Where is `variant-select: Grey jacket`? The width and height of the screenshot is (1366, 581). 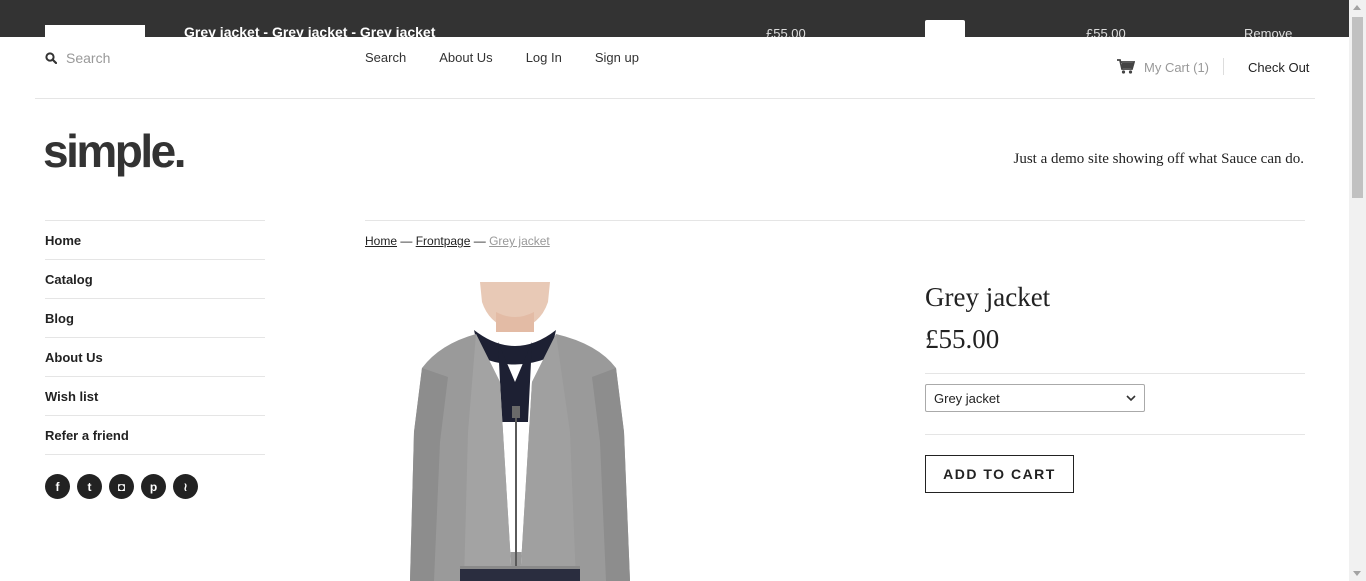 variant-select: Grey jacket is located at coordinates (1035, 398).